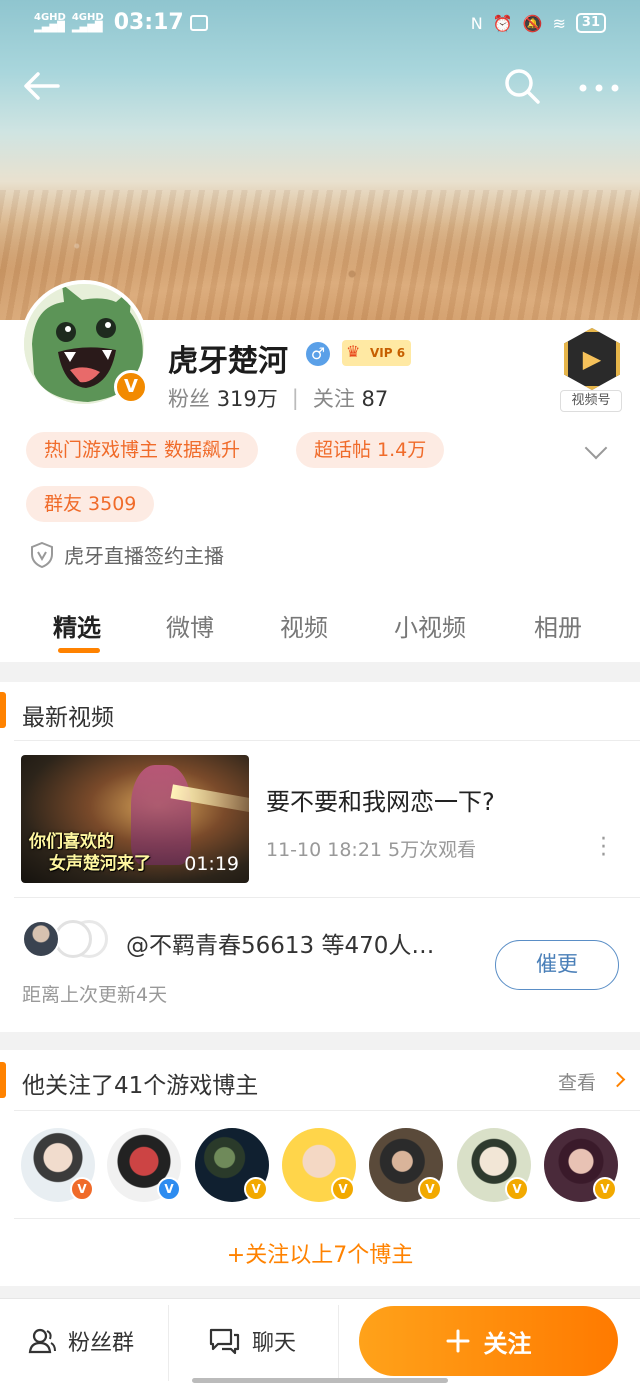 The width and height of the screenshot is (640, 1386). Describe the element at coordinates (228, 361) in the screenshot. I see `profile-name: 虎牙楚河` at that location.